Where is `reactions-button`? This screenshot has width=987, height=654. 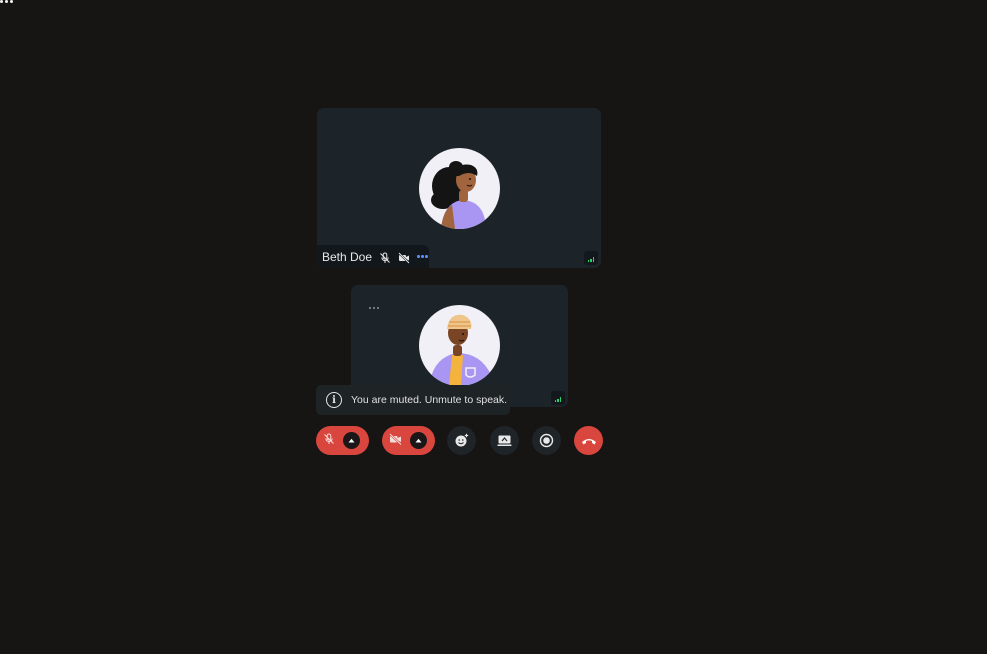
reactions-button is located at coordinates (461, 440).